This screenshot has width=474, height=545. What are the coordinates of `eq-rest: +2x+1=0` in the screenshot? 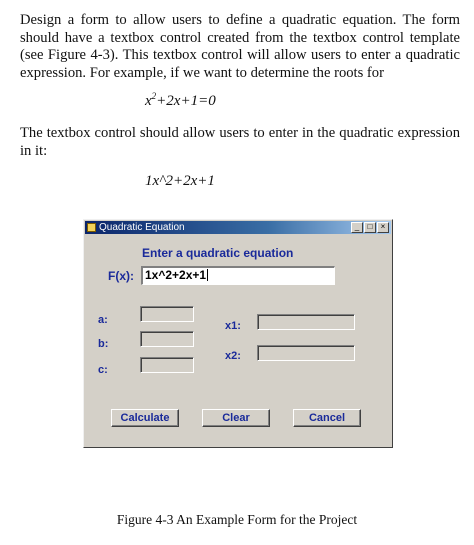 It's located at (186, 101).